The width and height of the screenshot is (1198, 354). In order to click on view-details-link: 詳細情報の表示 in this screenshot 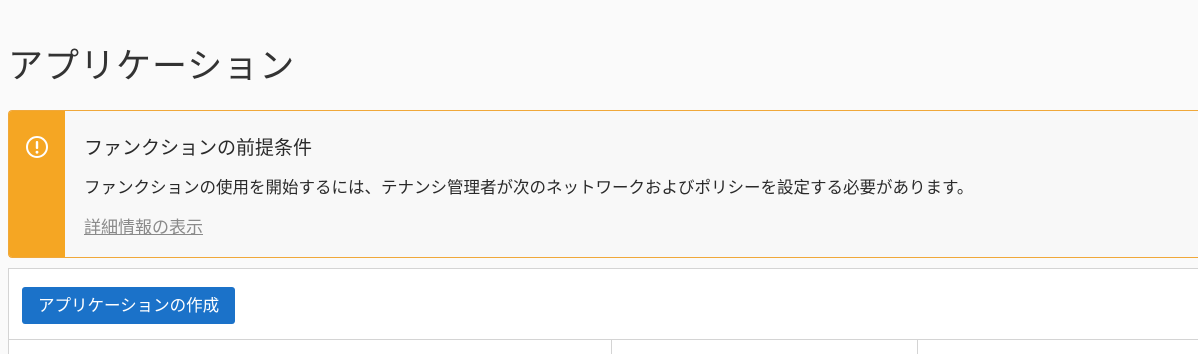, I will do `click(143, 225)`.